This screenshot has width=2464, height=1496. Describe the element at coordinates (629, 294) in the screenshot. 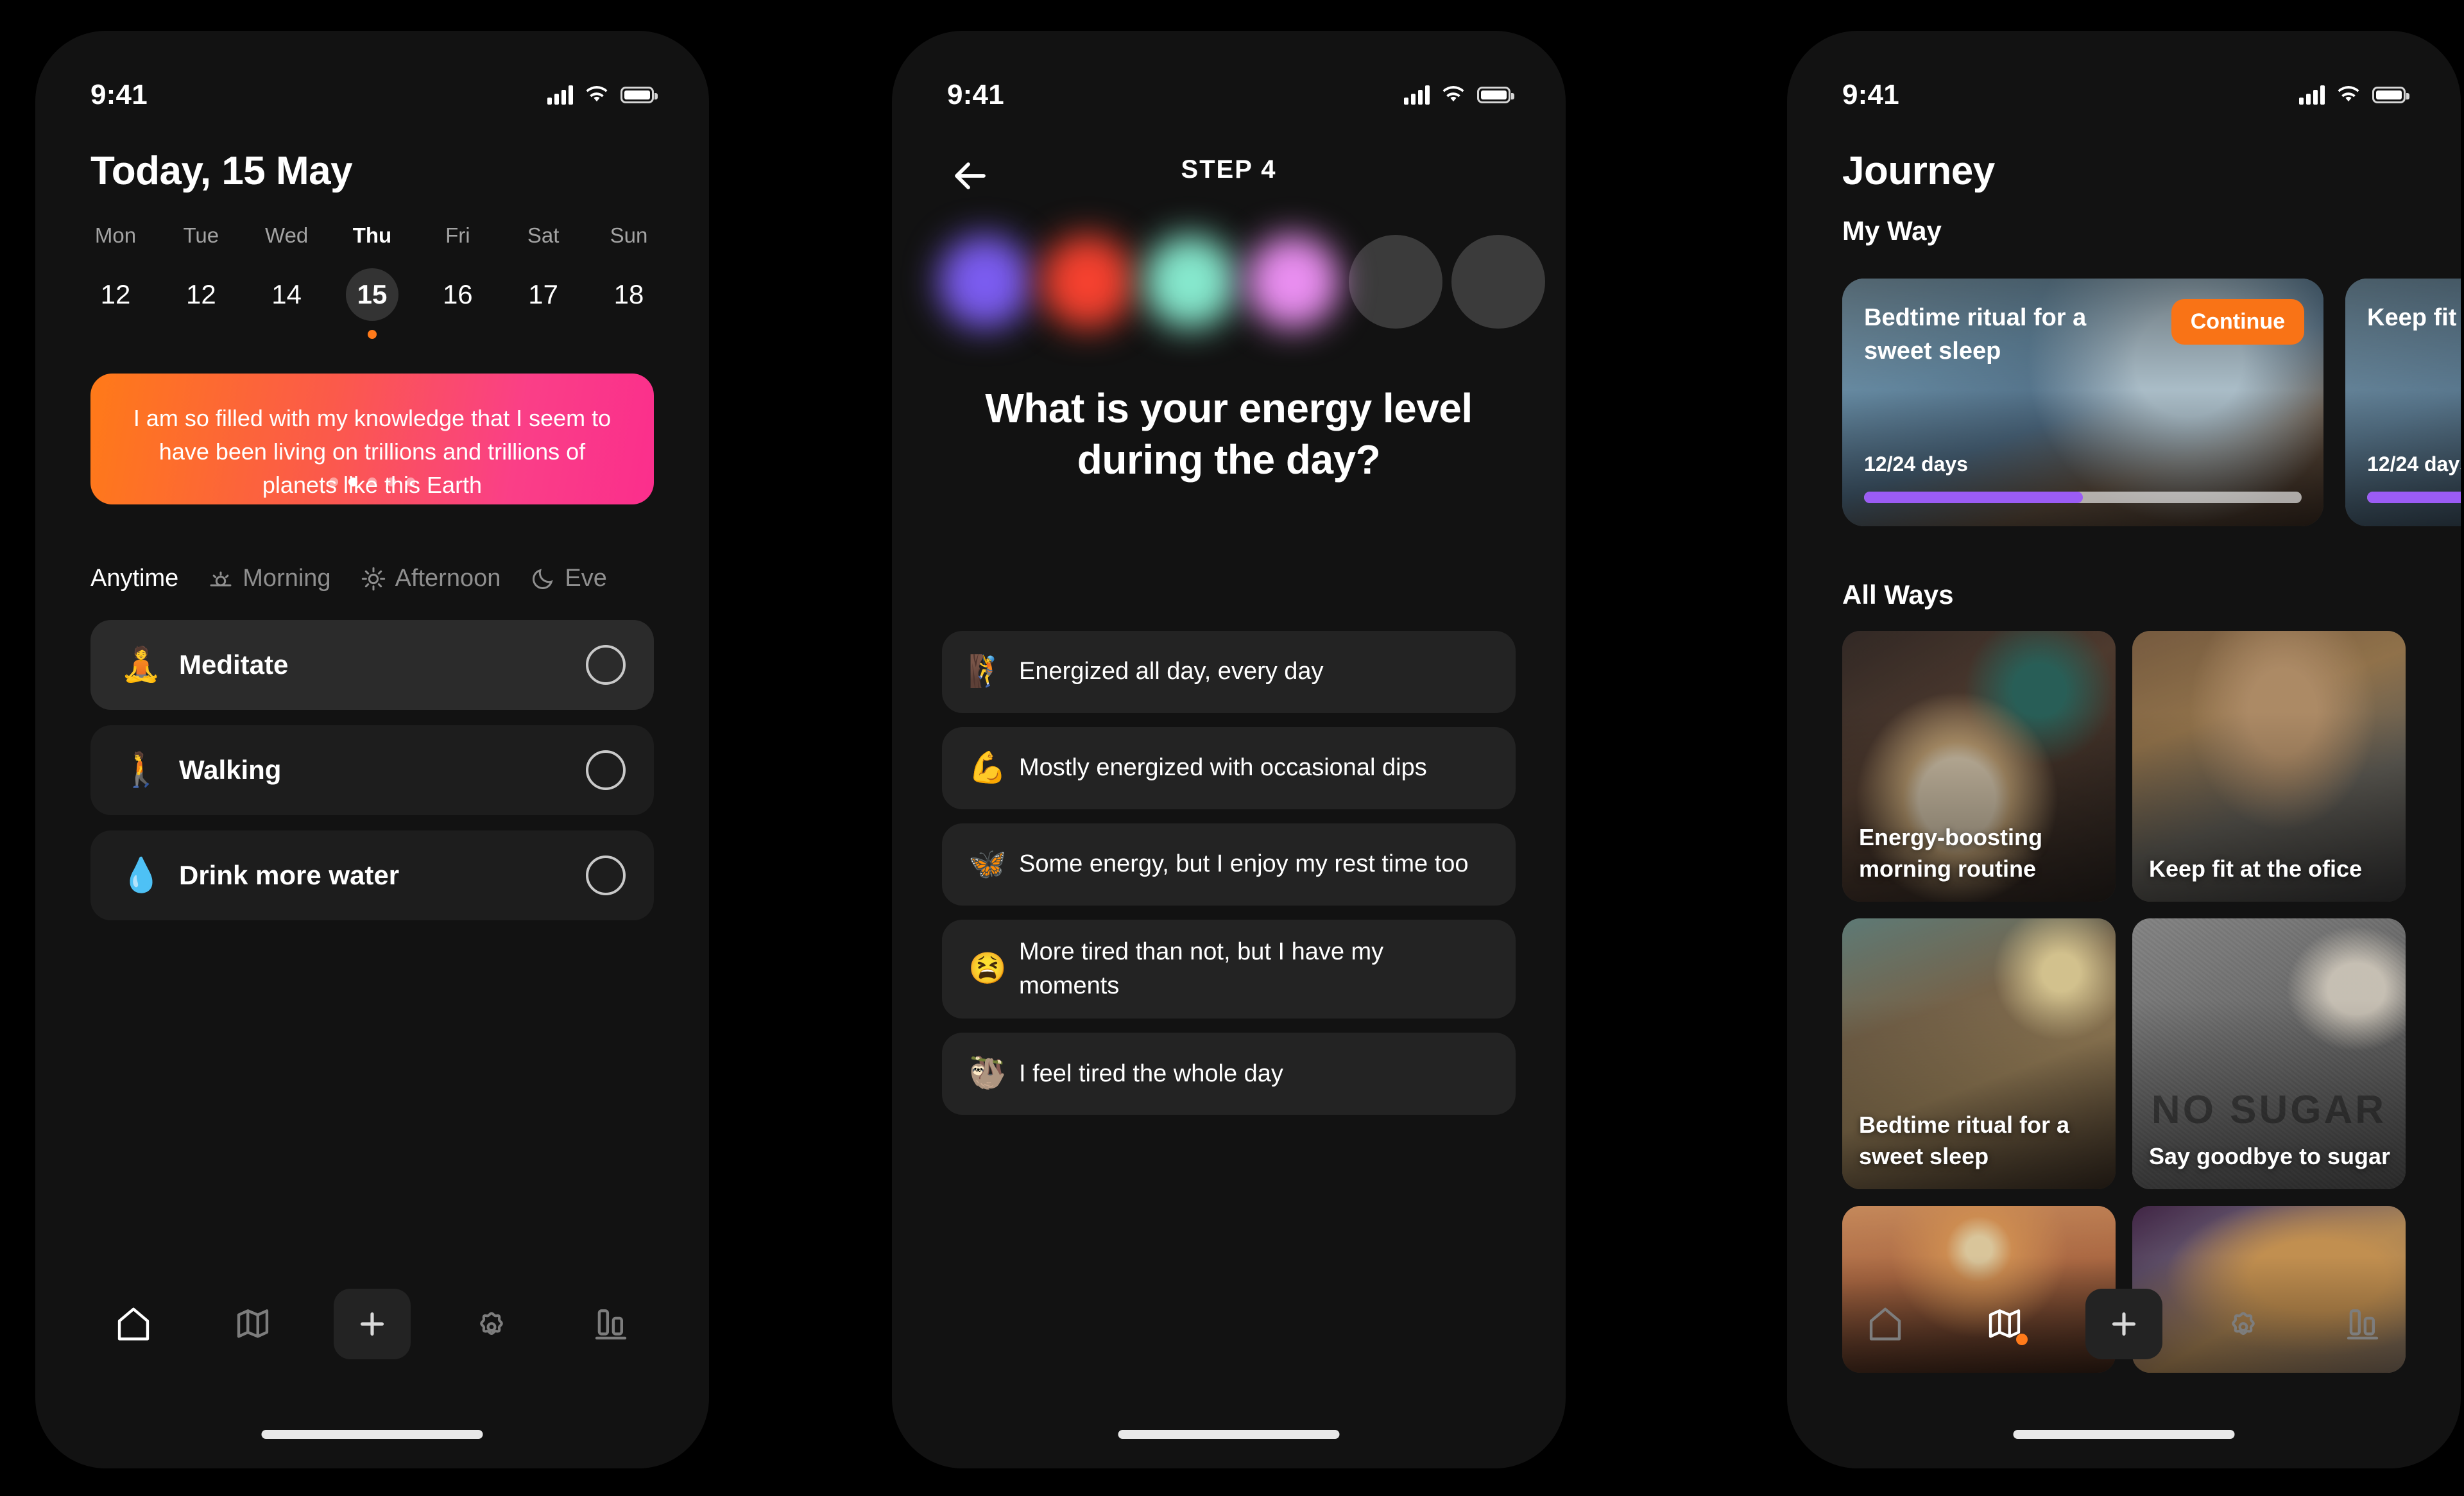

I see `week-day-number: 18` at that location.